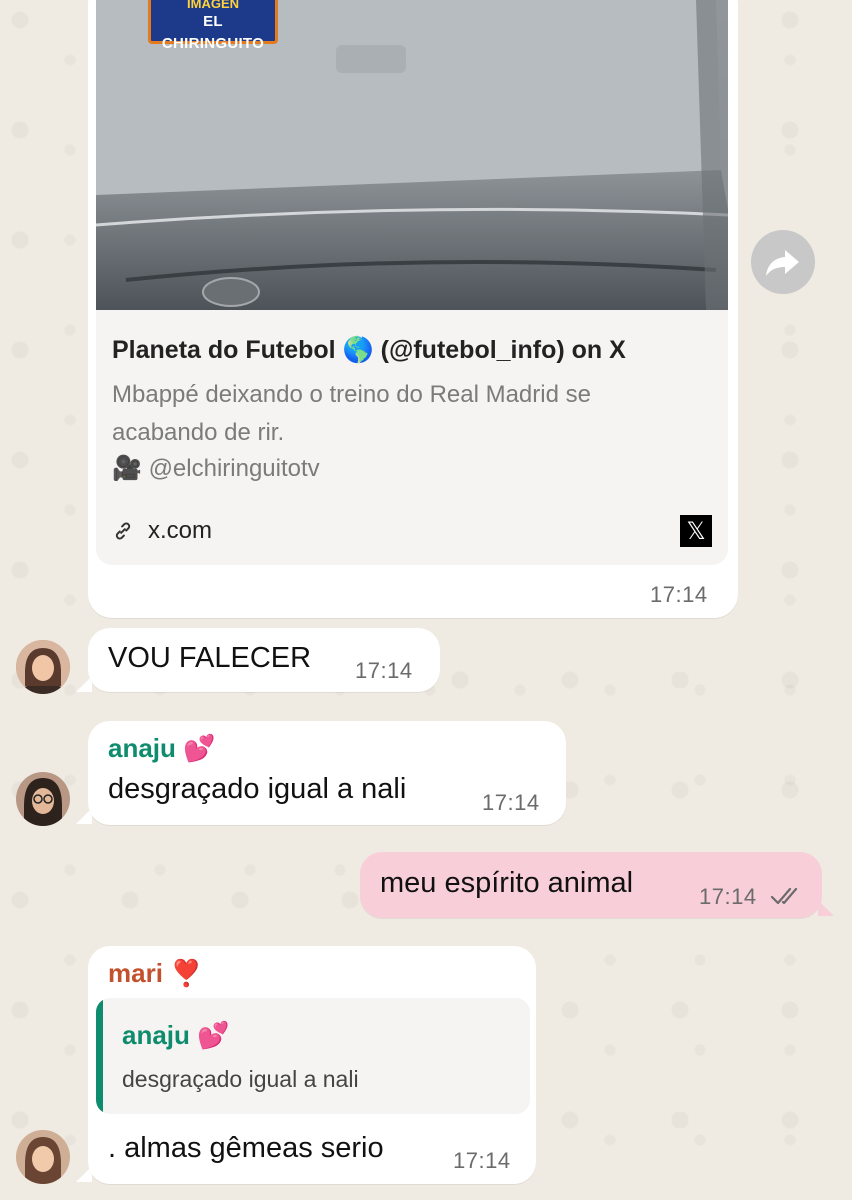  What do you see at coordinates (826, 908) in the screenshot?
I see `bubble-tail` at bounding box center [826, 908].